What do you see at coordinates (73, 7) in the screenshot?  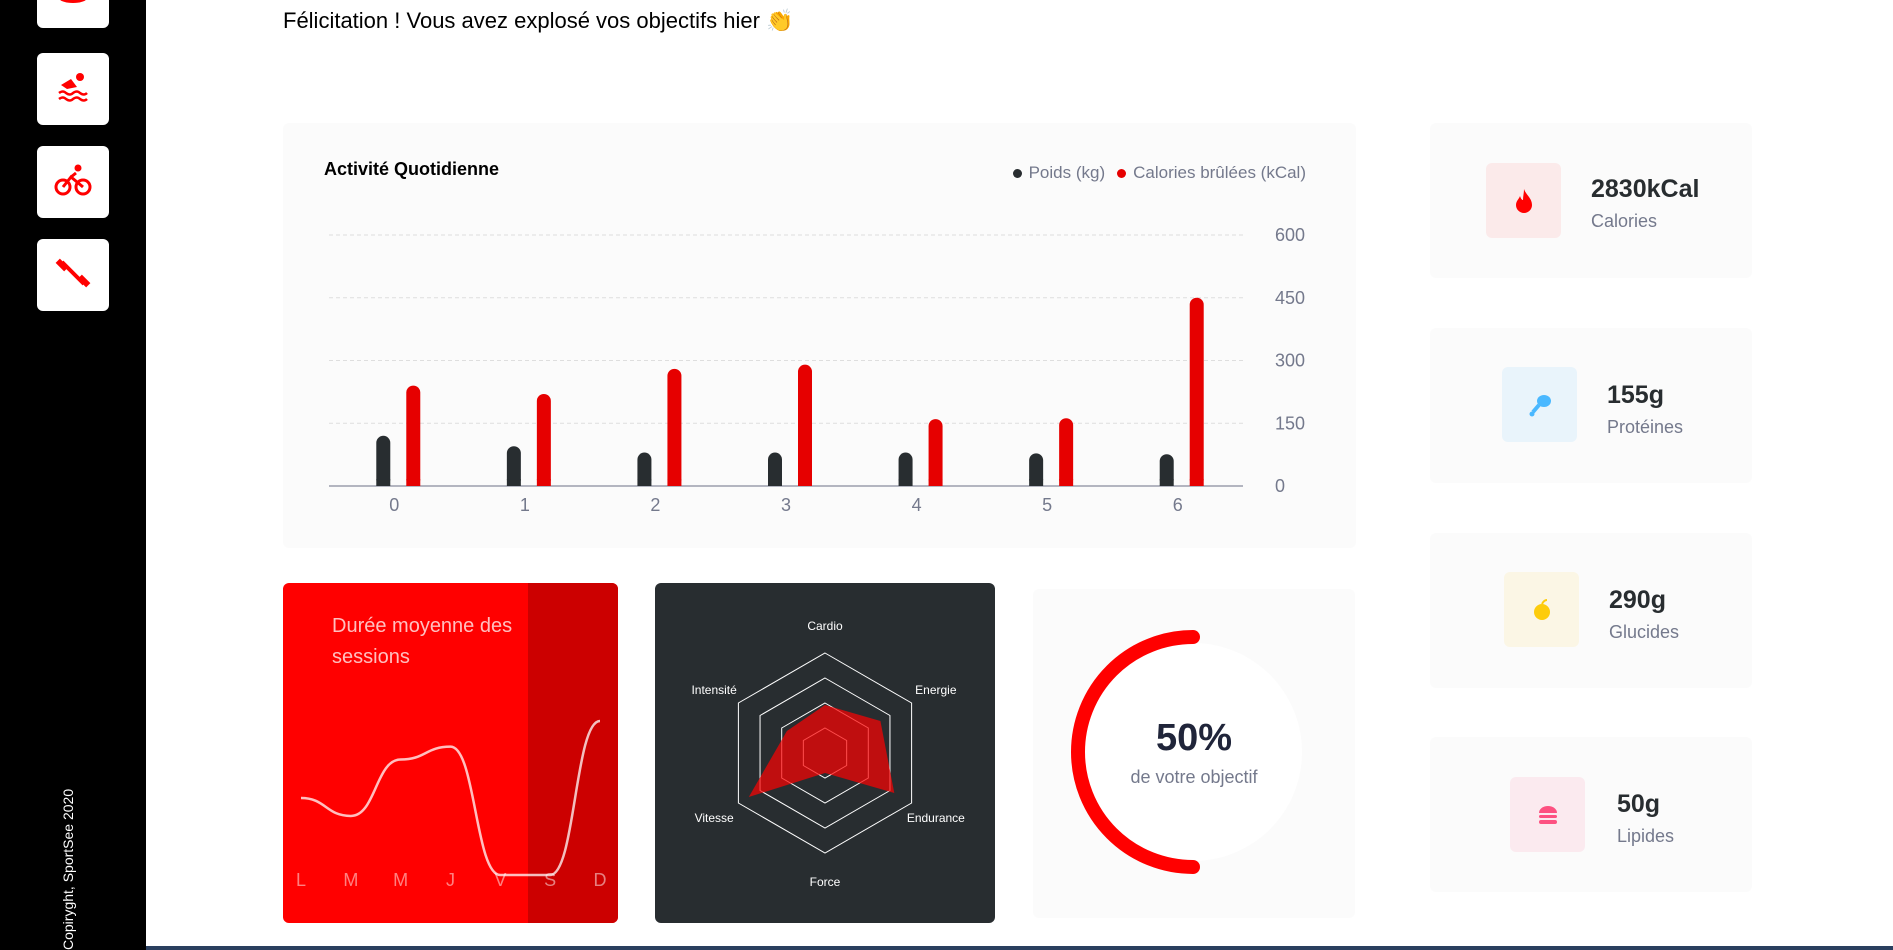 I see `yoga-icon` at bounding box center [73, 7].